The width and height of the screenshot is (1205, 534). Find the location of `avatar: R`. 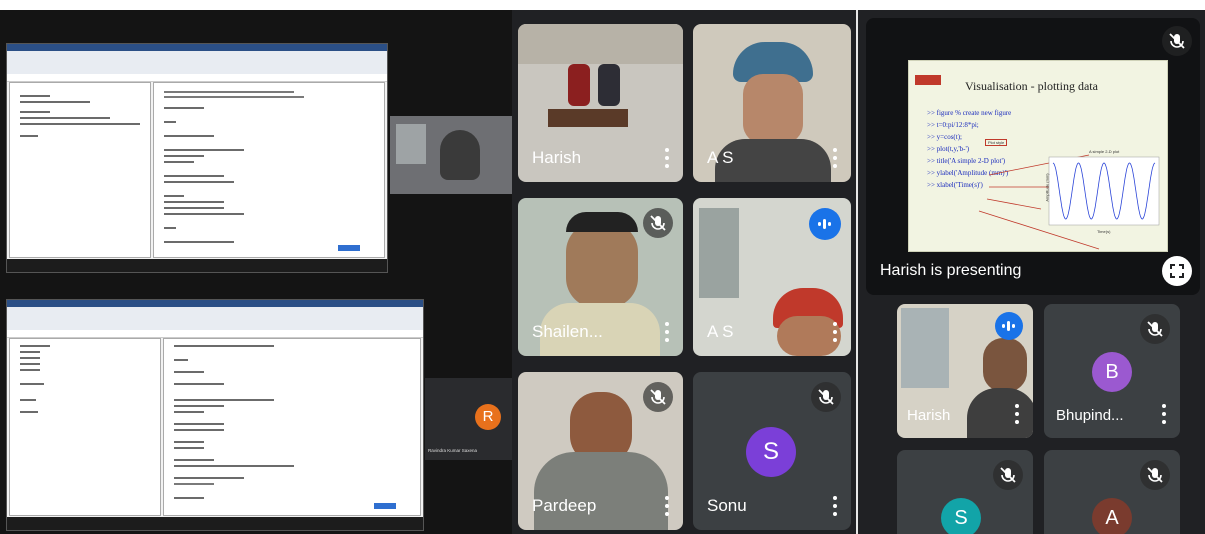

avatar: R is located at coordinates (488, 417).